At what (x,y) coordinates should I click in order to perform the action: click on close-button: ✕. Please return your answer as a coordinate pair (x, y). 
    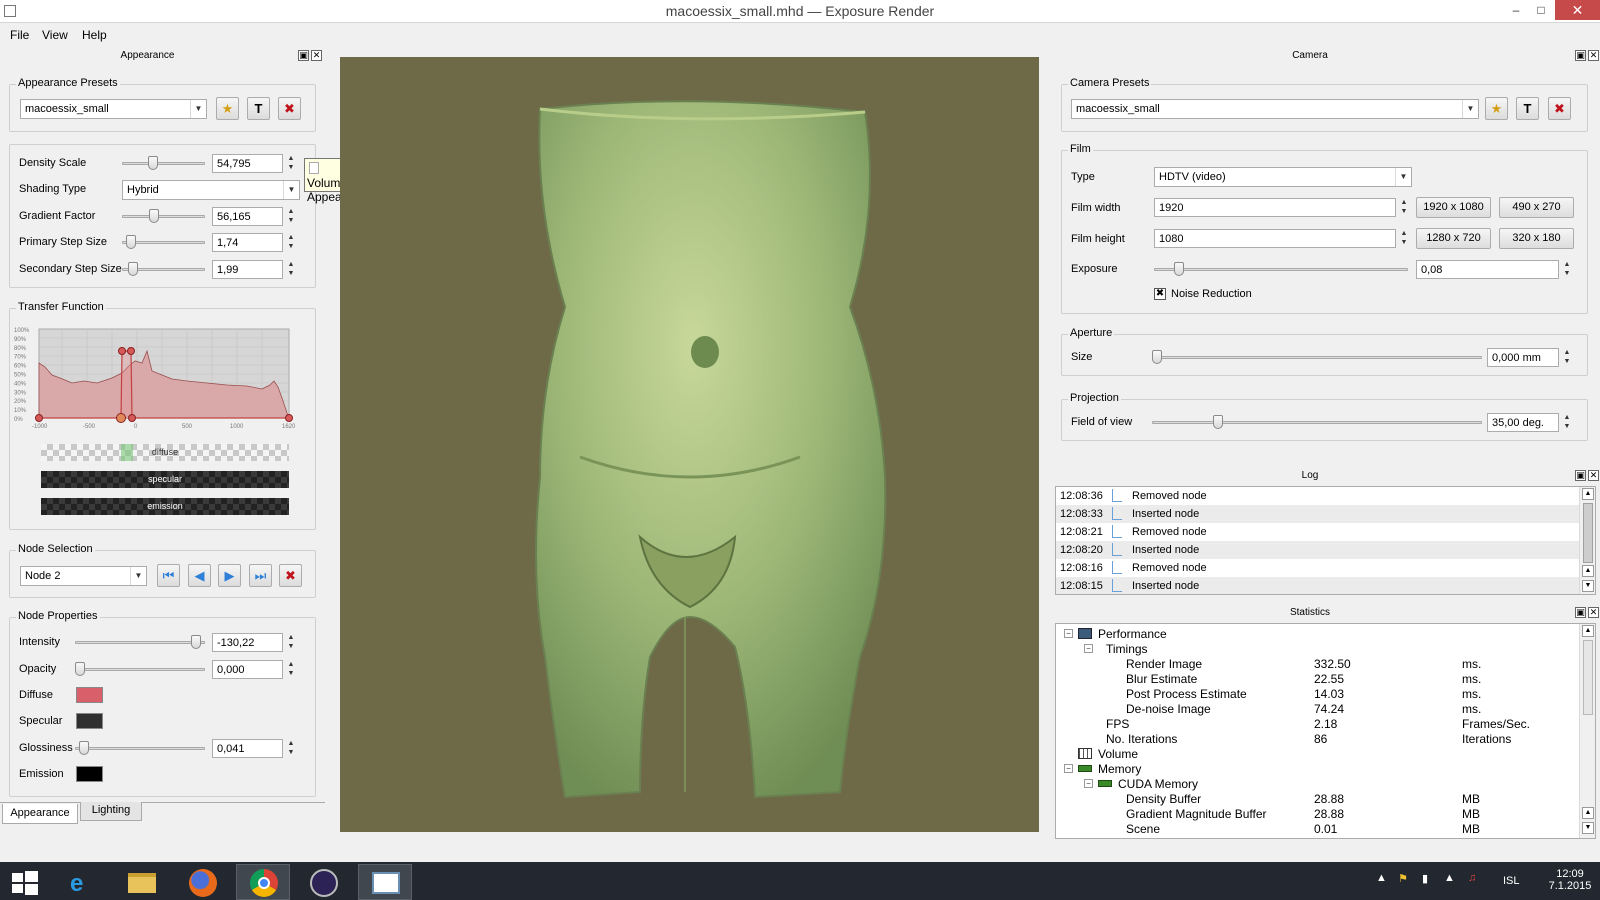
    Looking at the image, I should click on (1577, 10).